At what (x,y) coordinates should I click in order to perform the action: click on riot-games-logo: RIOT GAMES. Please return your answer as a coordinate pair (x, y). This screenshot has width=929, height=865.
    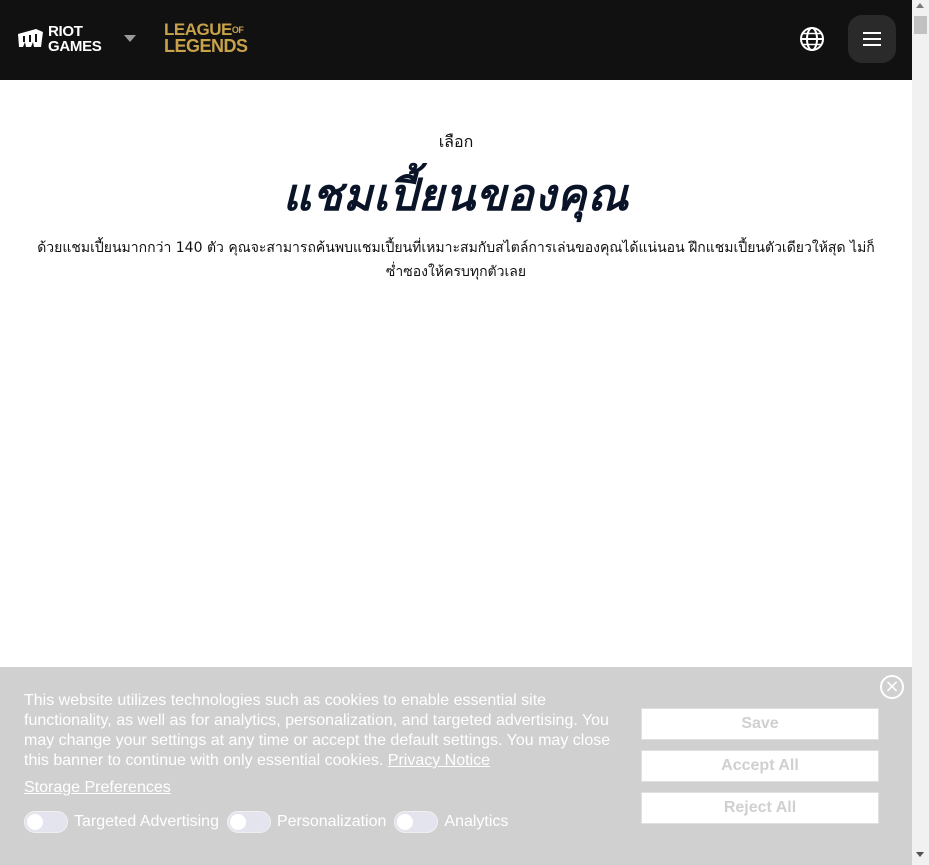
    Looking at the image, I should click on (66, 39).